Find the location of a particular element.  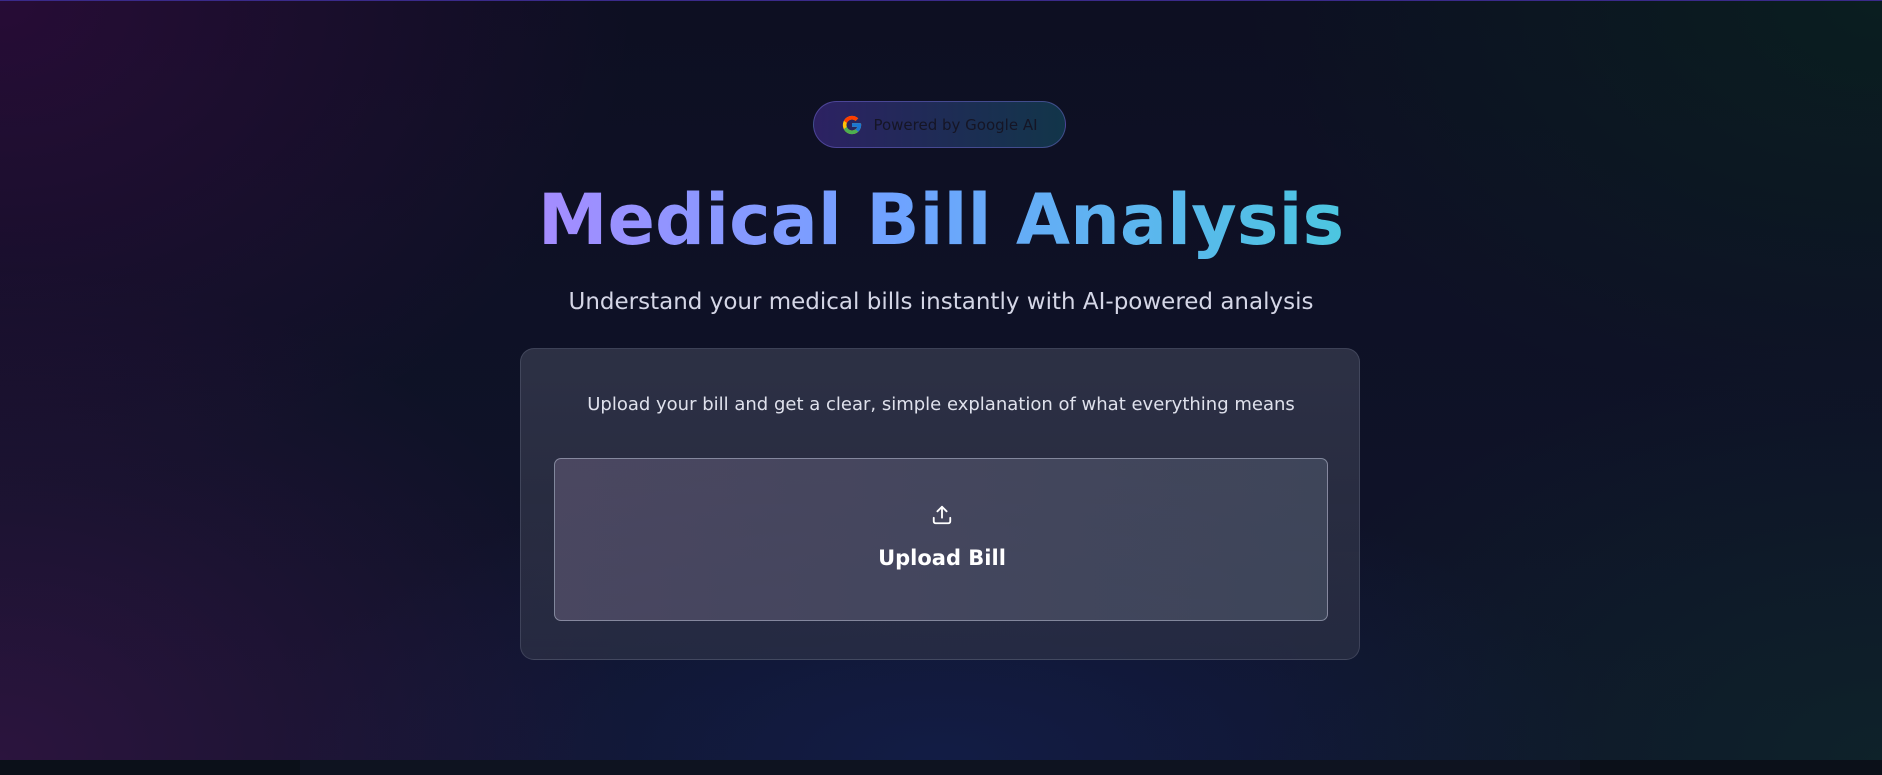

badge-label: Powered by Google AI is located at coordinates (955, 124).